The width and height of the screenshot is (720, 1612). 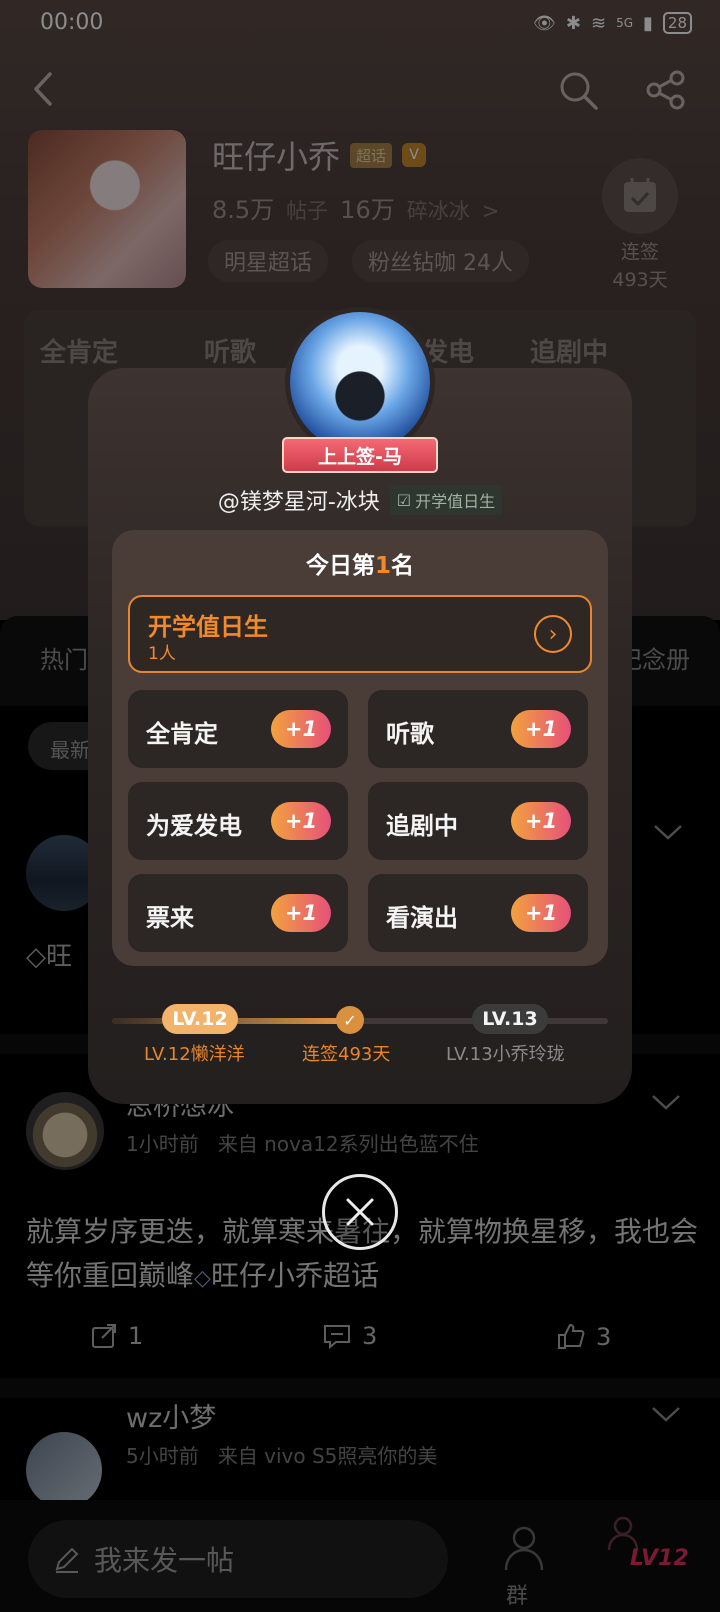 I want to click on check-icon: ✓, so click(x=350, y=1020).